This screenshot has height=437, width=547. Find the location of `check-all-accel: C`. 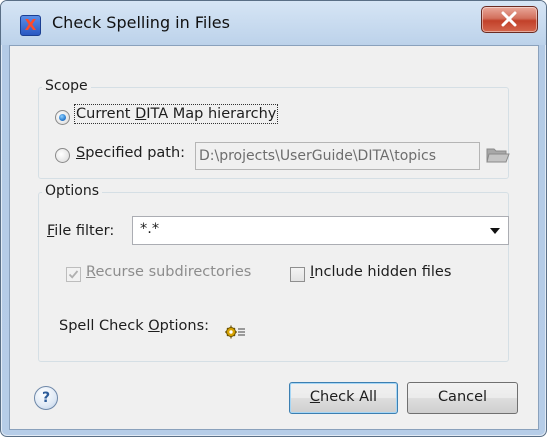

check-all-accel: C is located at coordinates (315, 397).